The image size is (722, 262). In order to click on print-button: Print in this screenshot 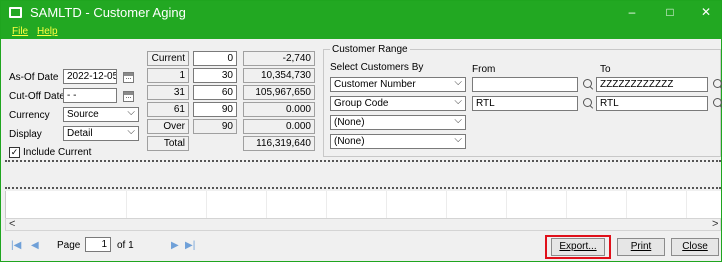, I will do `click(641, 247)`.